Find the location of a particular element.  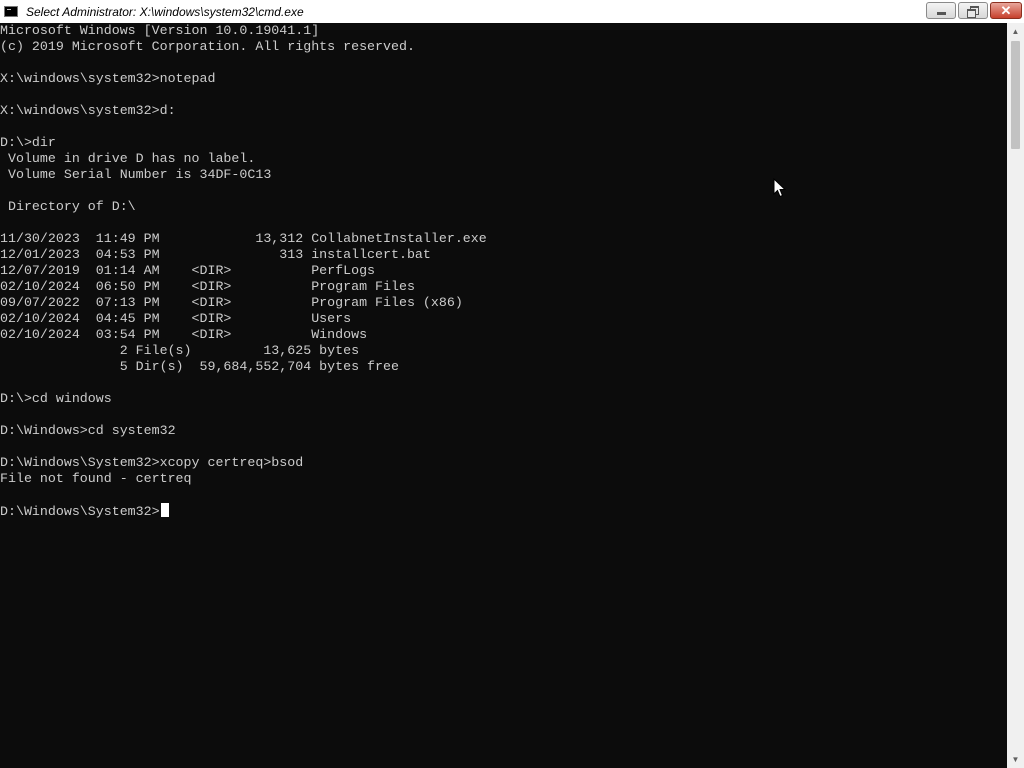

window-controls: ✕ is located at coordinates (974, 10).